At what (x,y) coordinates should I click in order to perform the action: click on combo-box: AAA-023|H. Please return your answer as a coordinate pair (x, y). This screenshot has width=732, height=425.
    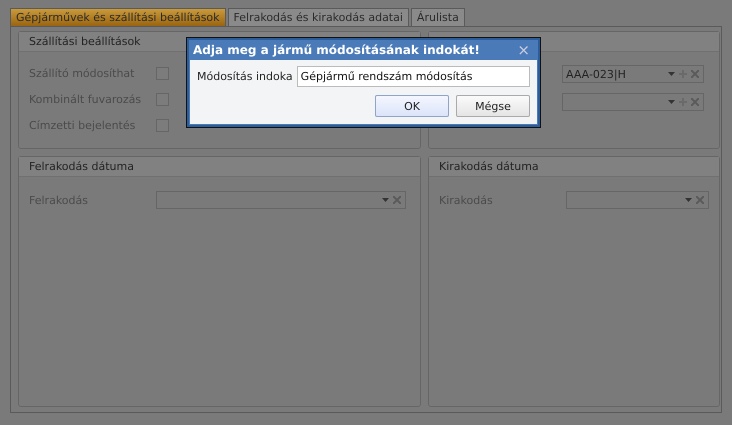
    Looking at the image, I should click on (633, 74).